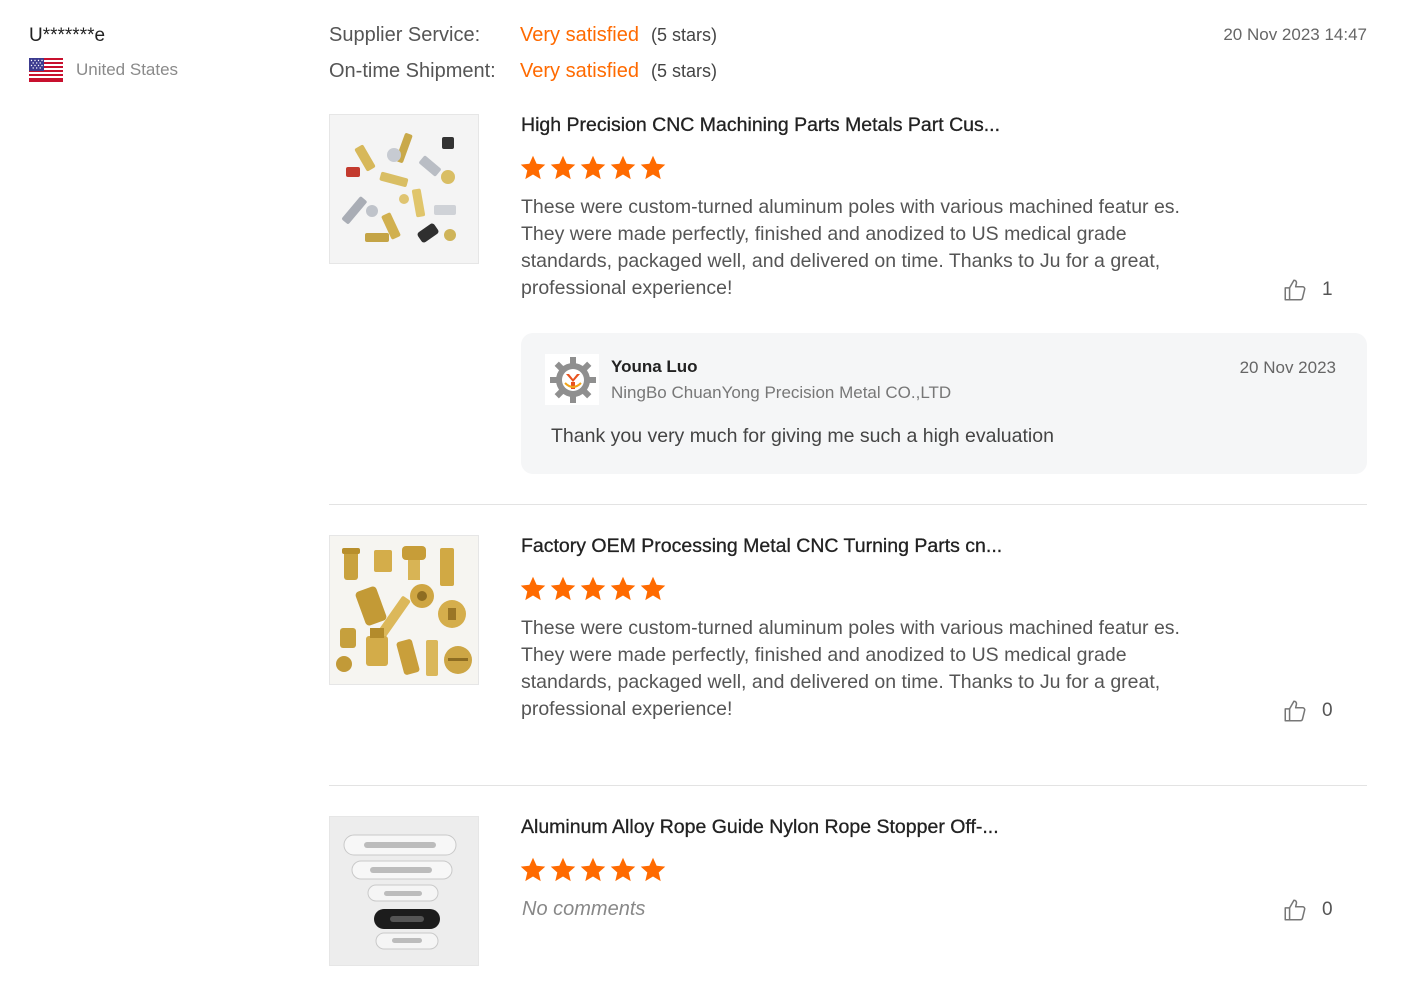 The image size is (1409, 1008). I want to click on review-date: 20 Nov 2023 14:47, so click(1295, 34).